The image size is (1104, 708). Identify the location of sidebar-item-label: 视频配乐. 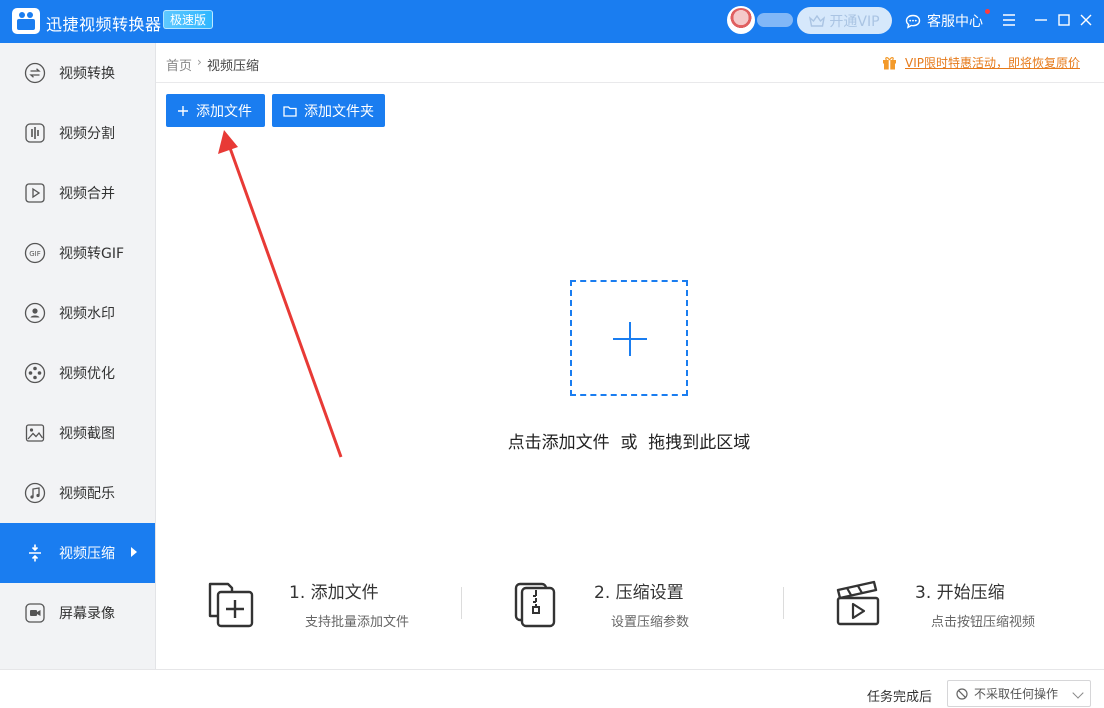
(87, 494).